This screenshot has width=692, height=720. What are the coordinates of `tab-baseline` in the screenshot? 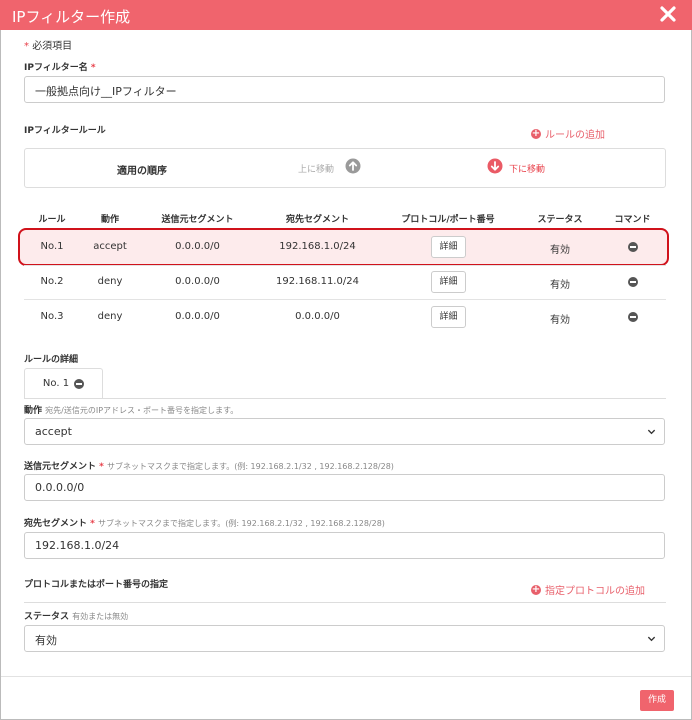 It's located at (345, 398).